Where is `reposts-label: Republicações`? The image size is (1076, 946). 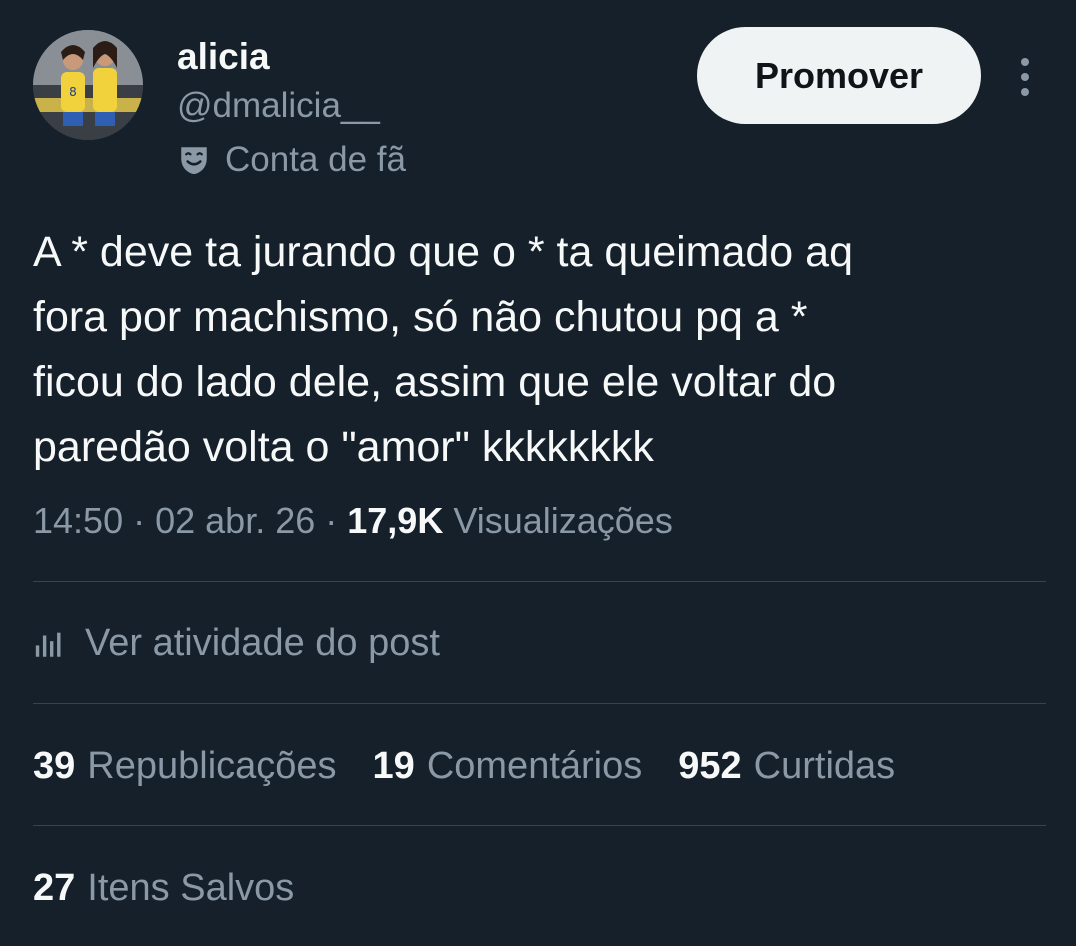
reposts-label: Republicações is located at coordinates (212, 766).